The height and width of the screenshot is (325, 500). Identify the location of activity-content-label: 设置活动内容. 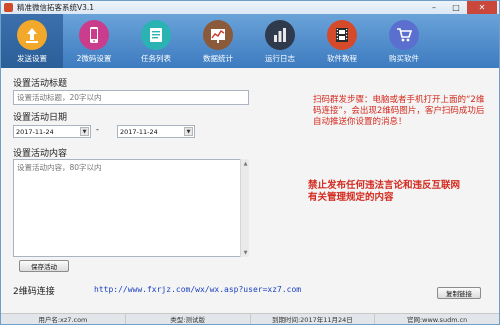
(40, 154).